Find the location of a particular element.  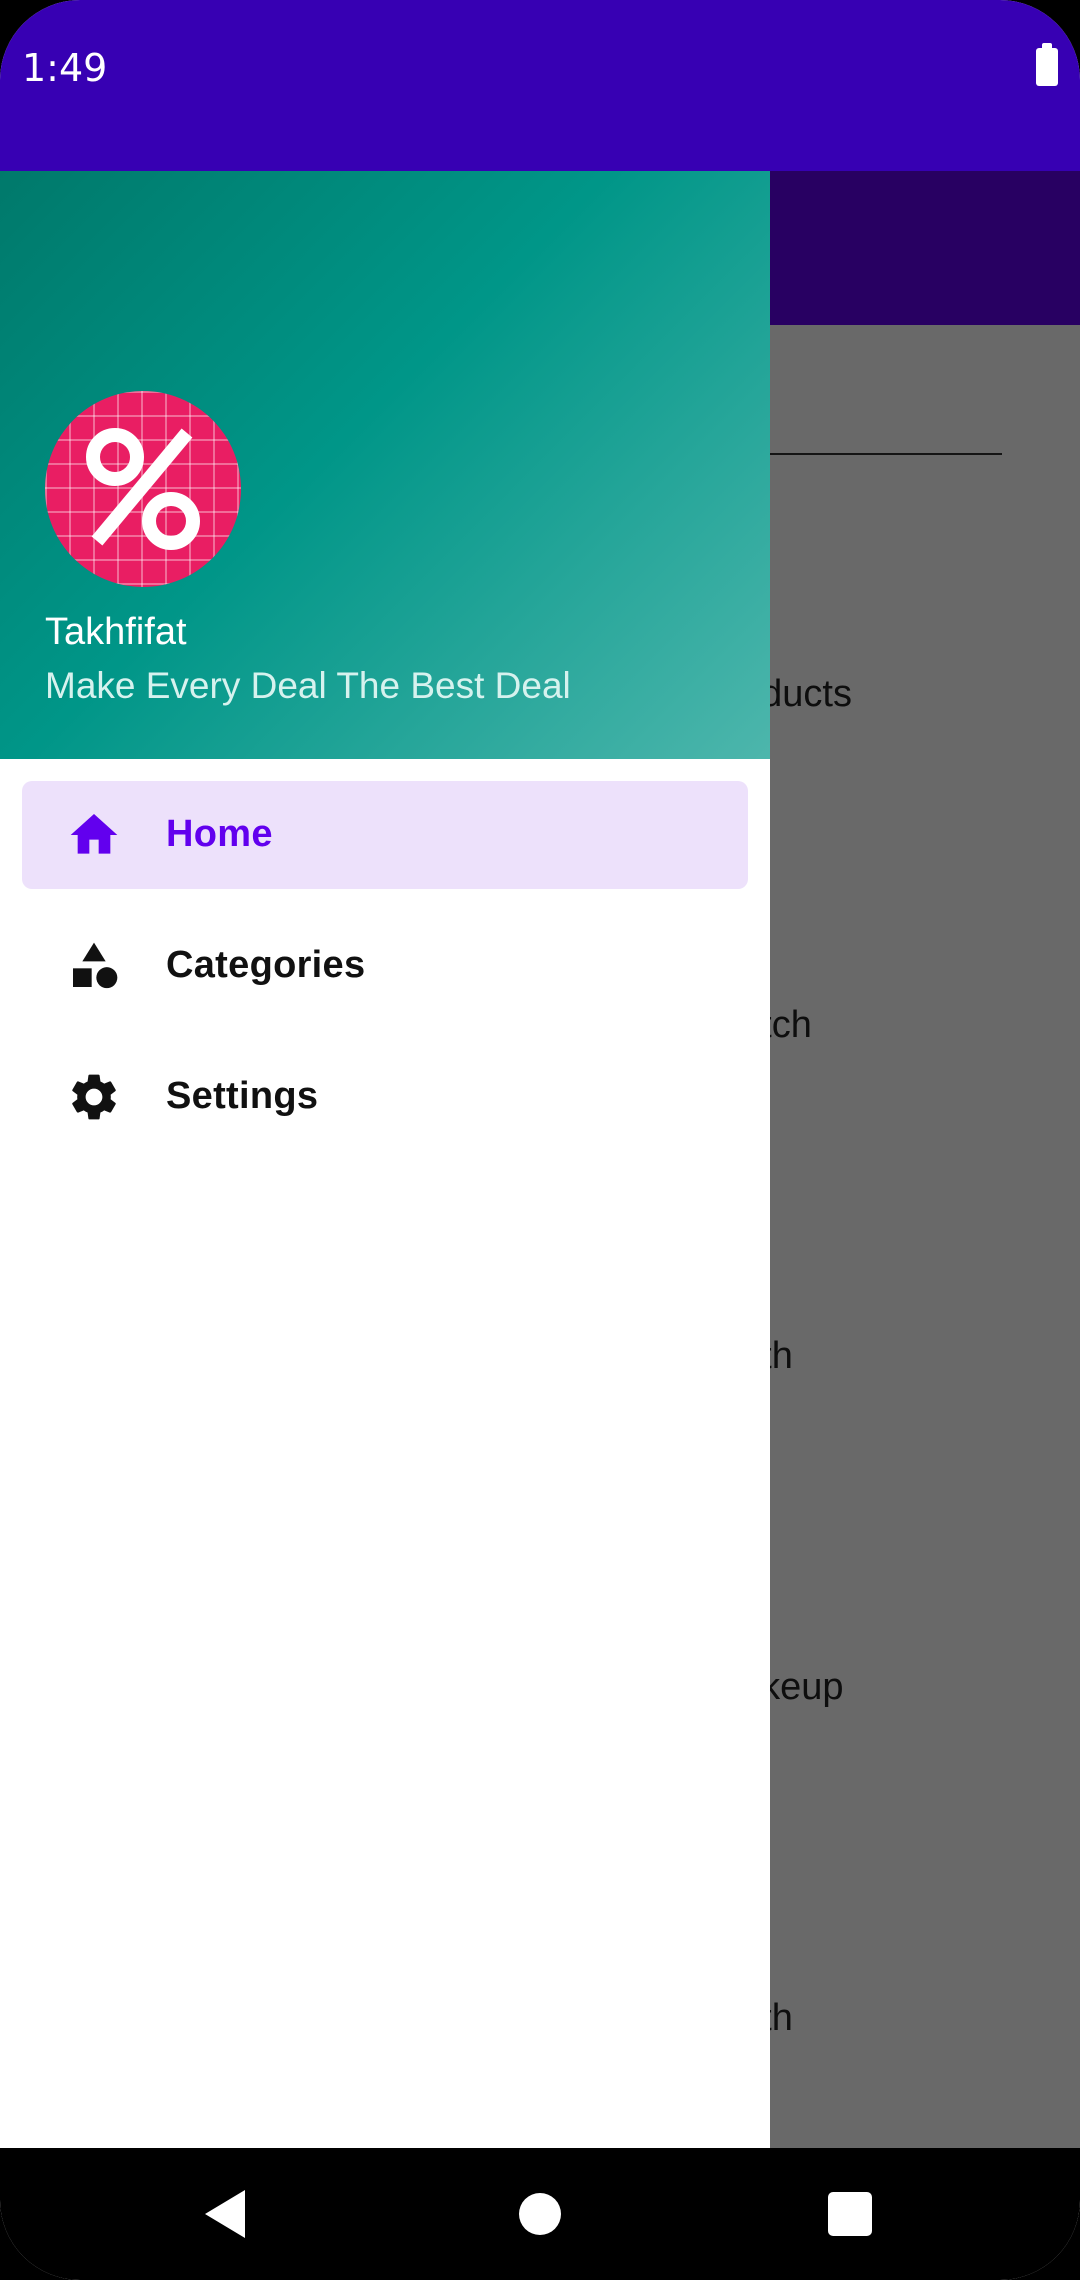

shapes-icon is located at coordinates (95, 965).